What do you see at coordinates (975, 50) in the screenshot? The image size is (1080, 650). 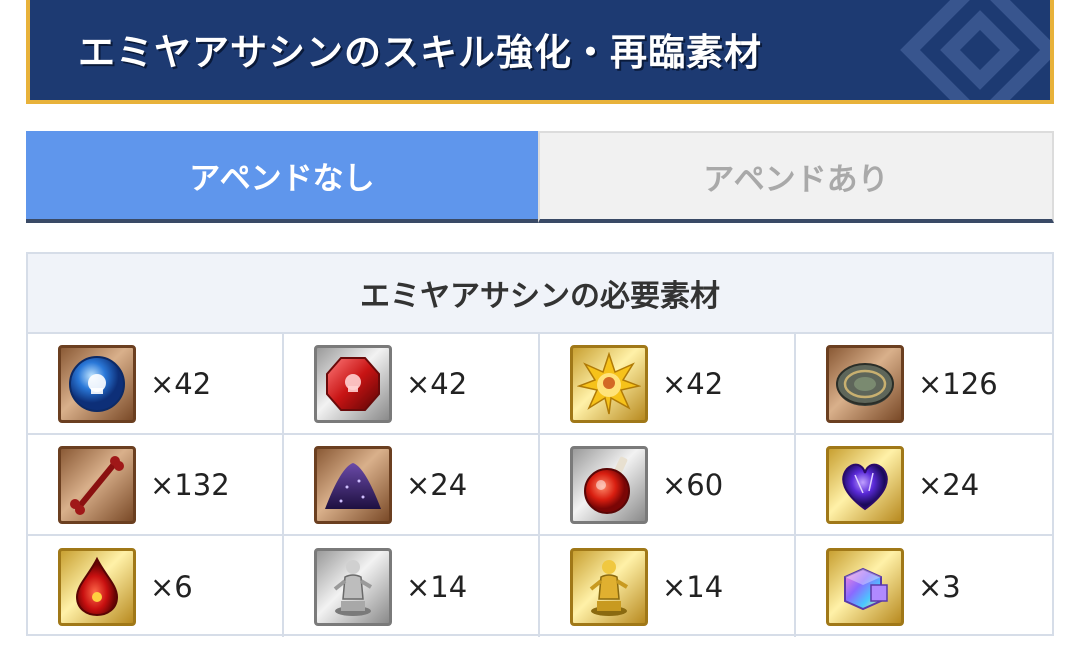 I see `banner-decoration-icon` at bounding box center [975, 50].